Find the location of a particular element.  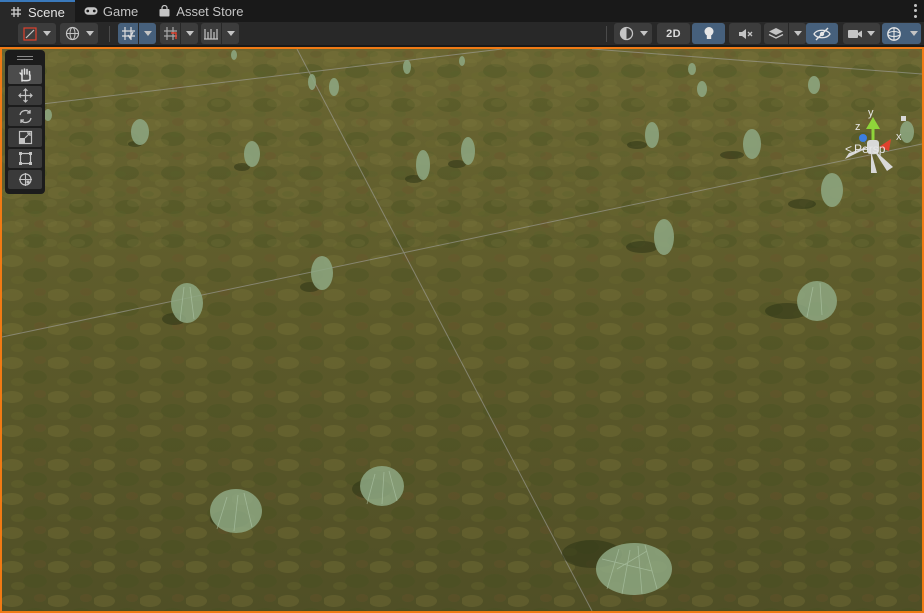

scale-icon is located at coordinates (25, 137).